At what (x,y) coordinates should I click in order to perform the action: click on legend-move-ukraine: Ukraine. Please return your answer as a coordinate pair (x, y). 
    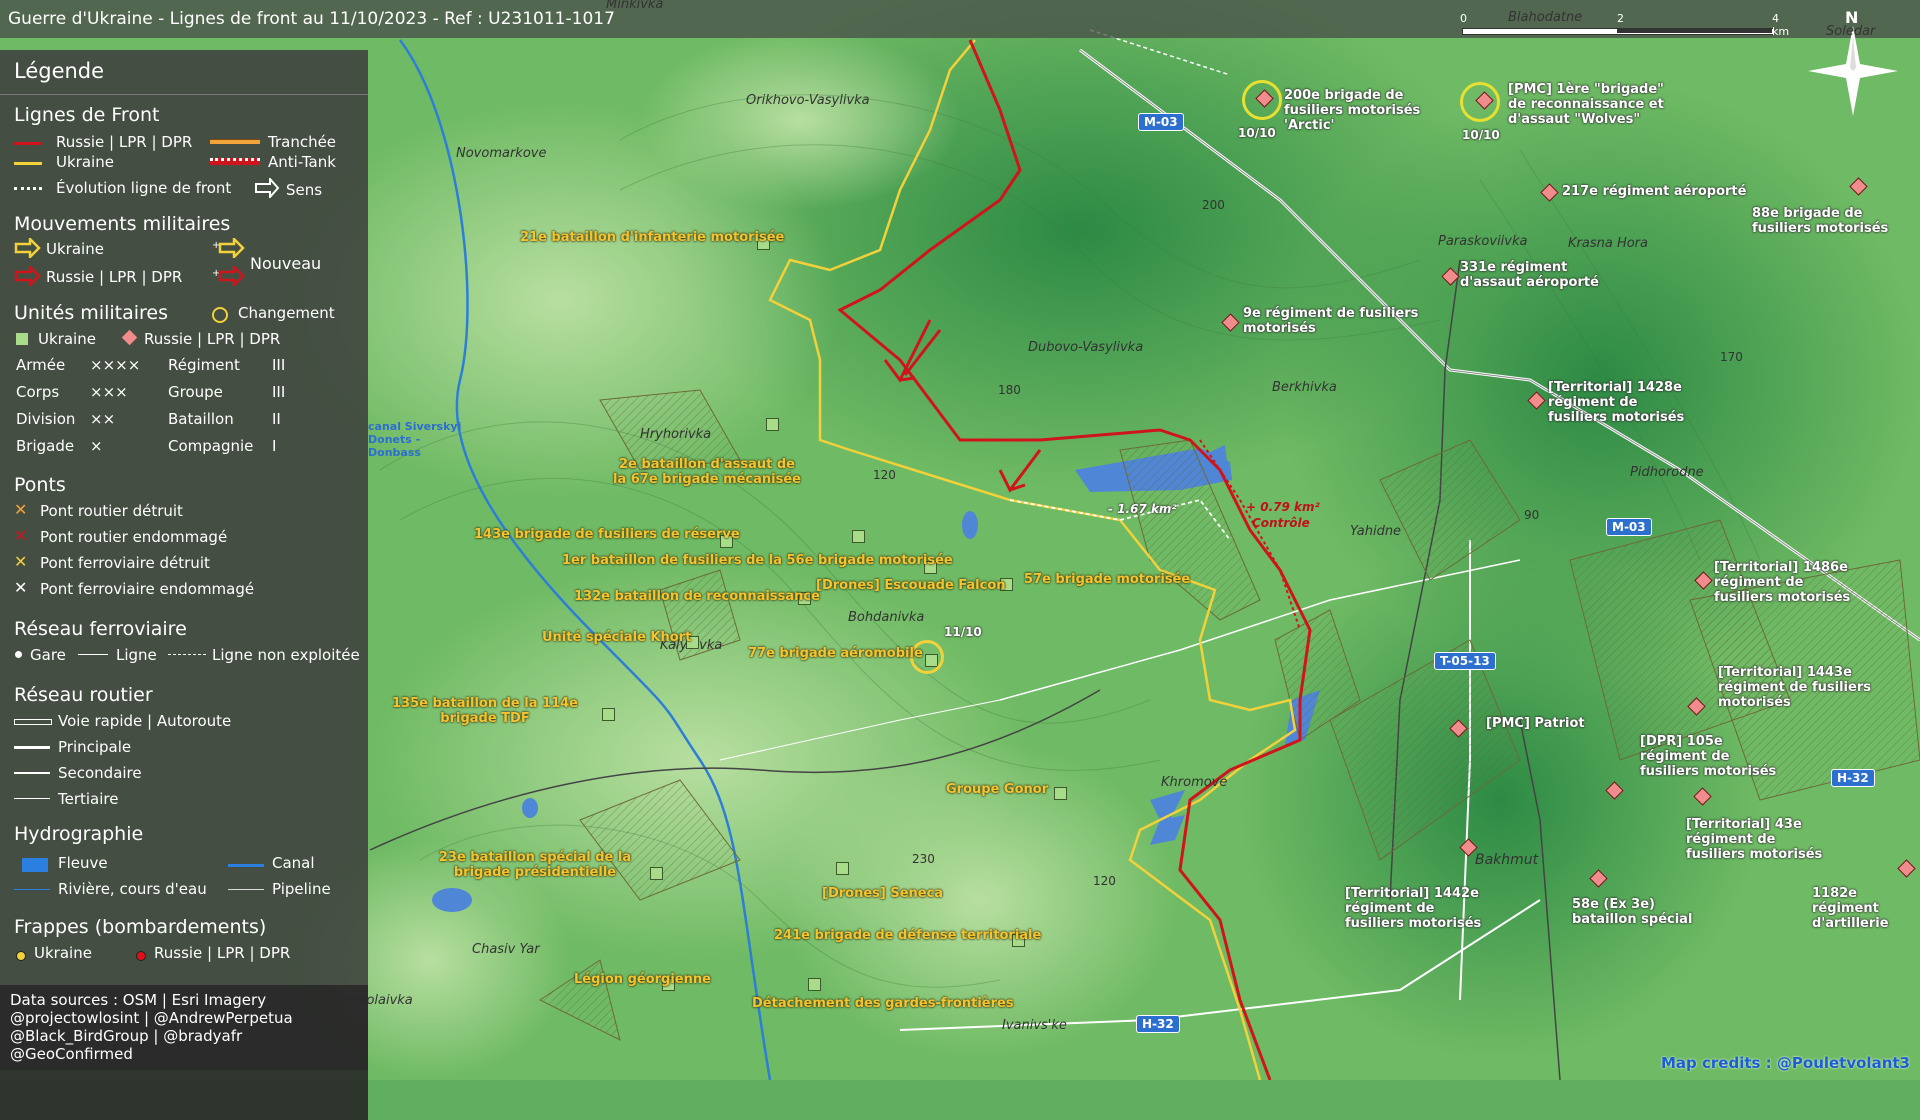
    Looking at the image, I should click on (75, 249).